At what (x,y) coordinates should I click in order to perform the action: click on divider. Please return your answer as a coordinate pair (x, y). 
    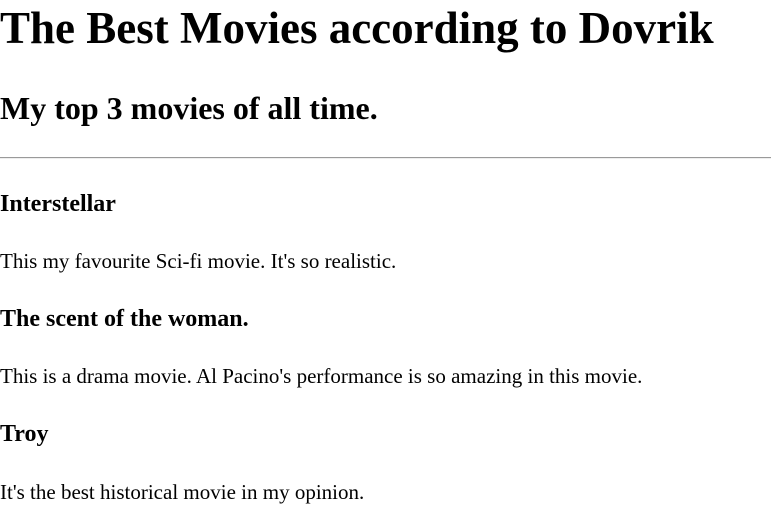
    Looking at the image, I should click on (385, 158).